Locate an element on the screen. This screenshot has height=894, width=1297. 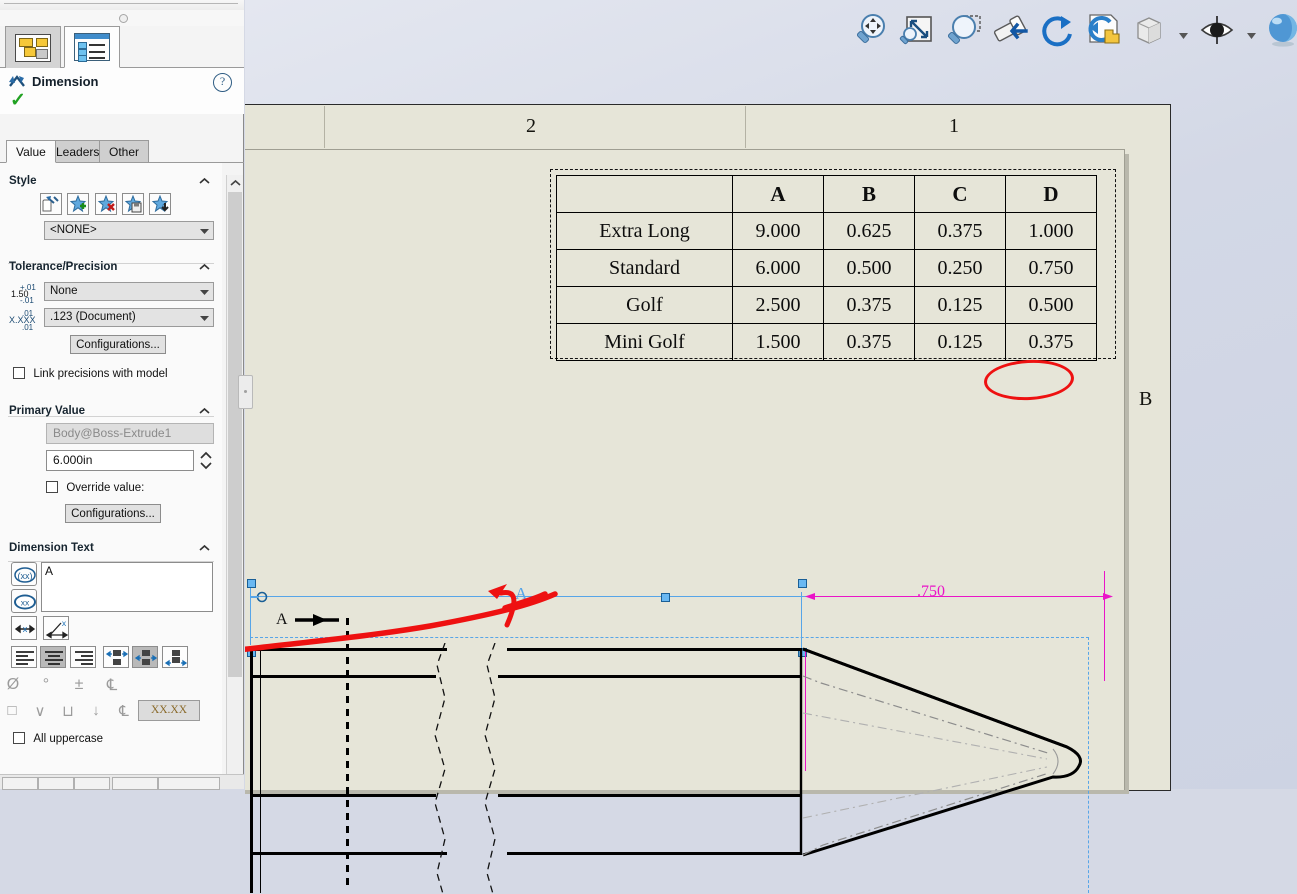
align-right-icon is located at coordinates (82, 657).